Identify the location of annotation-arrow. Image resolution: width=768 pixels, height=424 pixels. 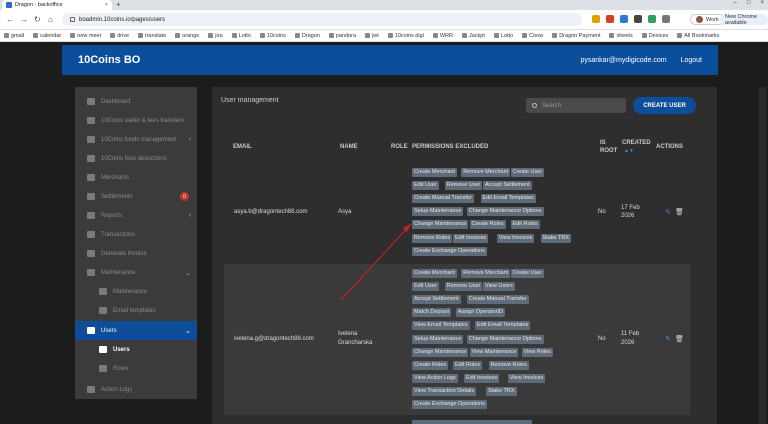
(376, 262).